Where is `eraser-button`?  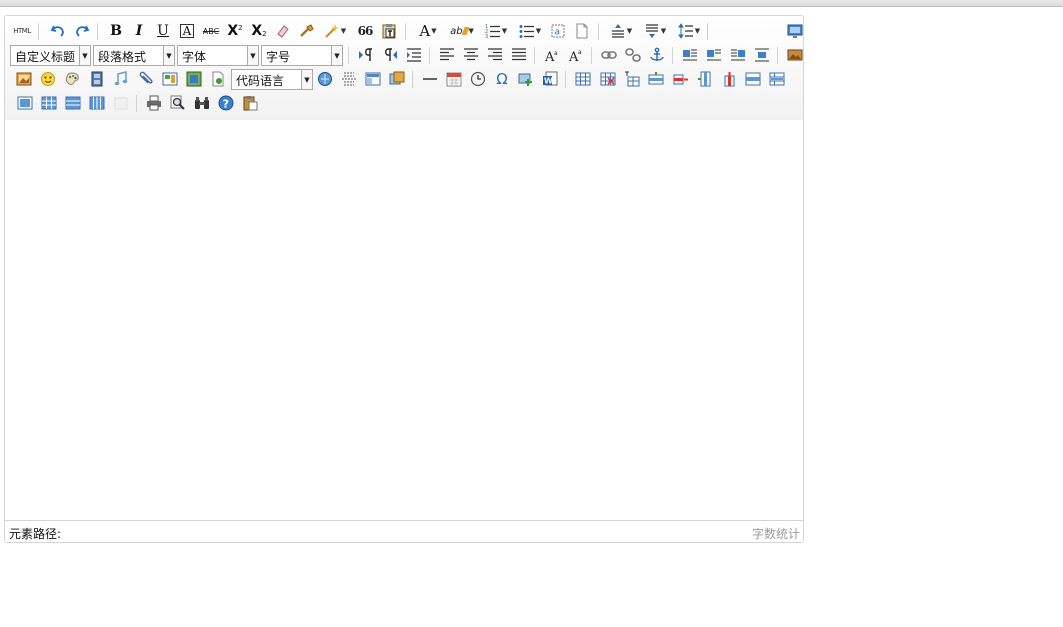 eraser-button is located at coordinates (283, 31).